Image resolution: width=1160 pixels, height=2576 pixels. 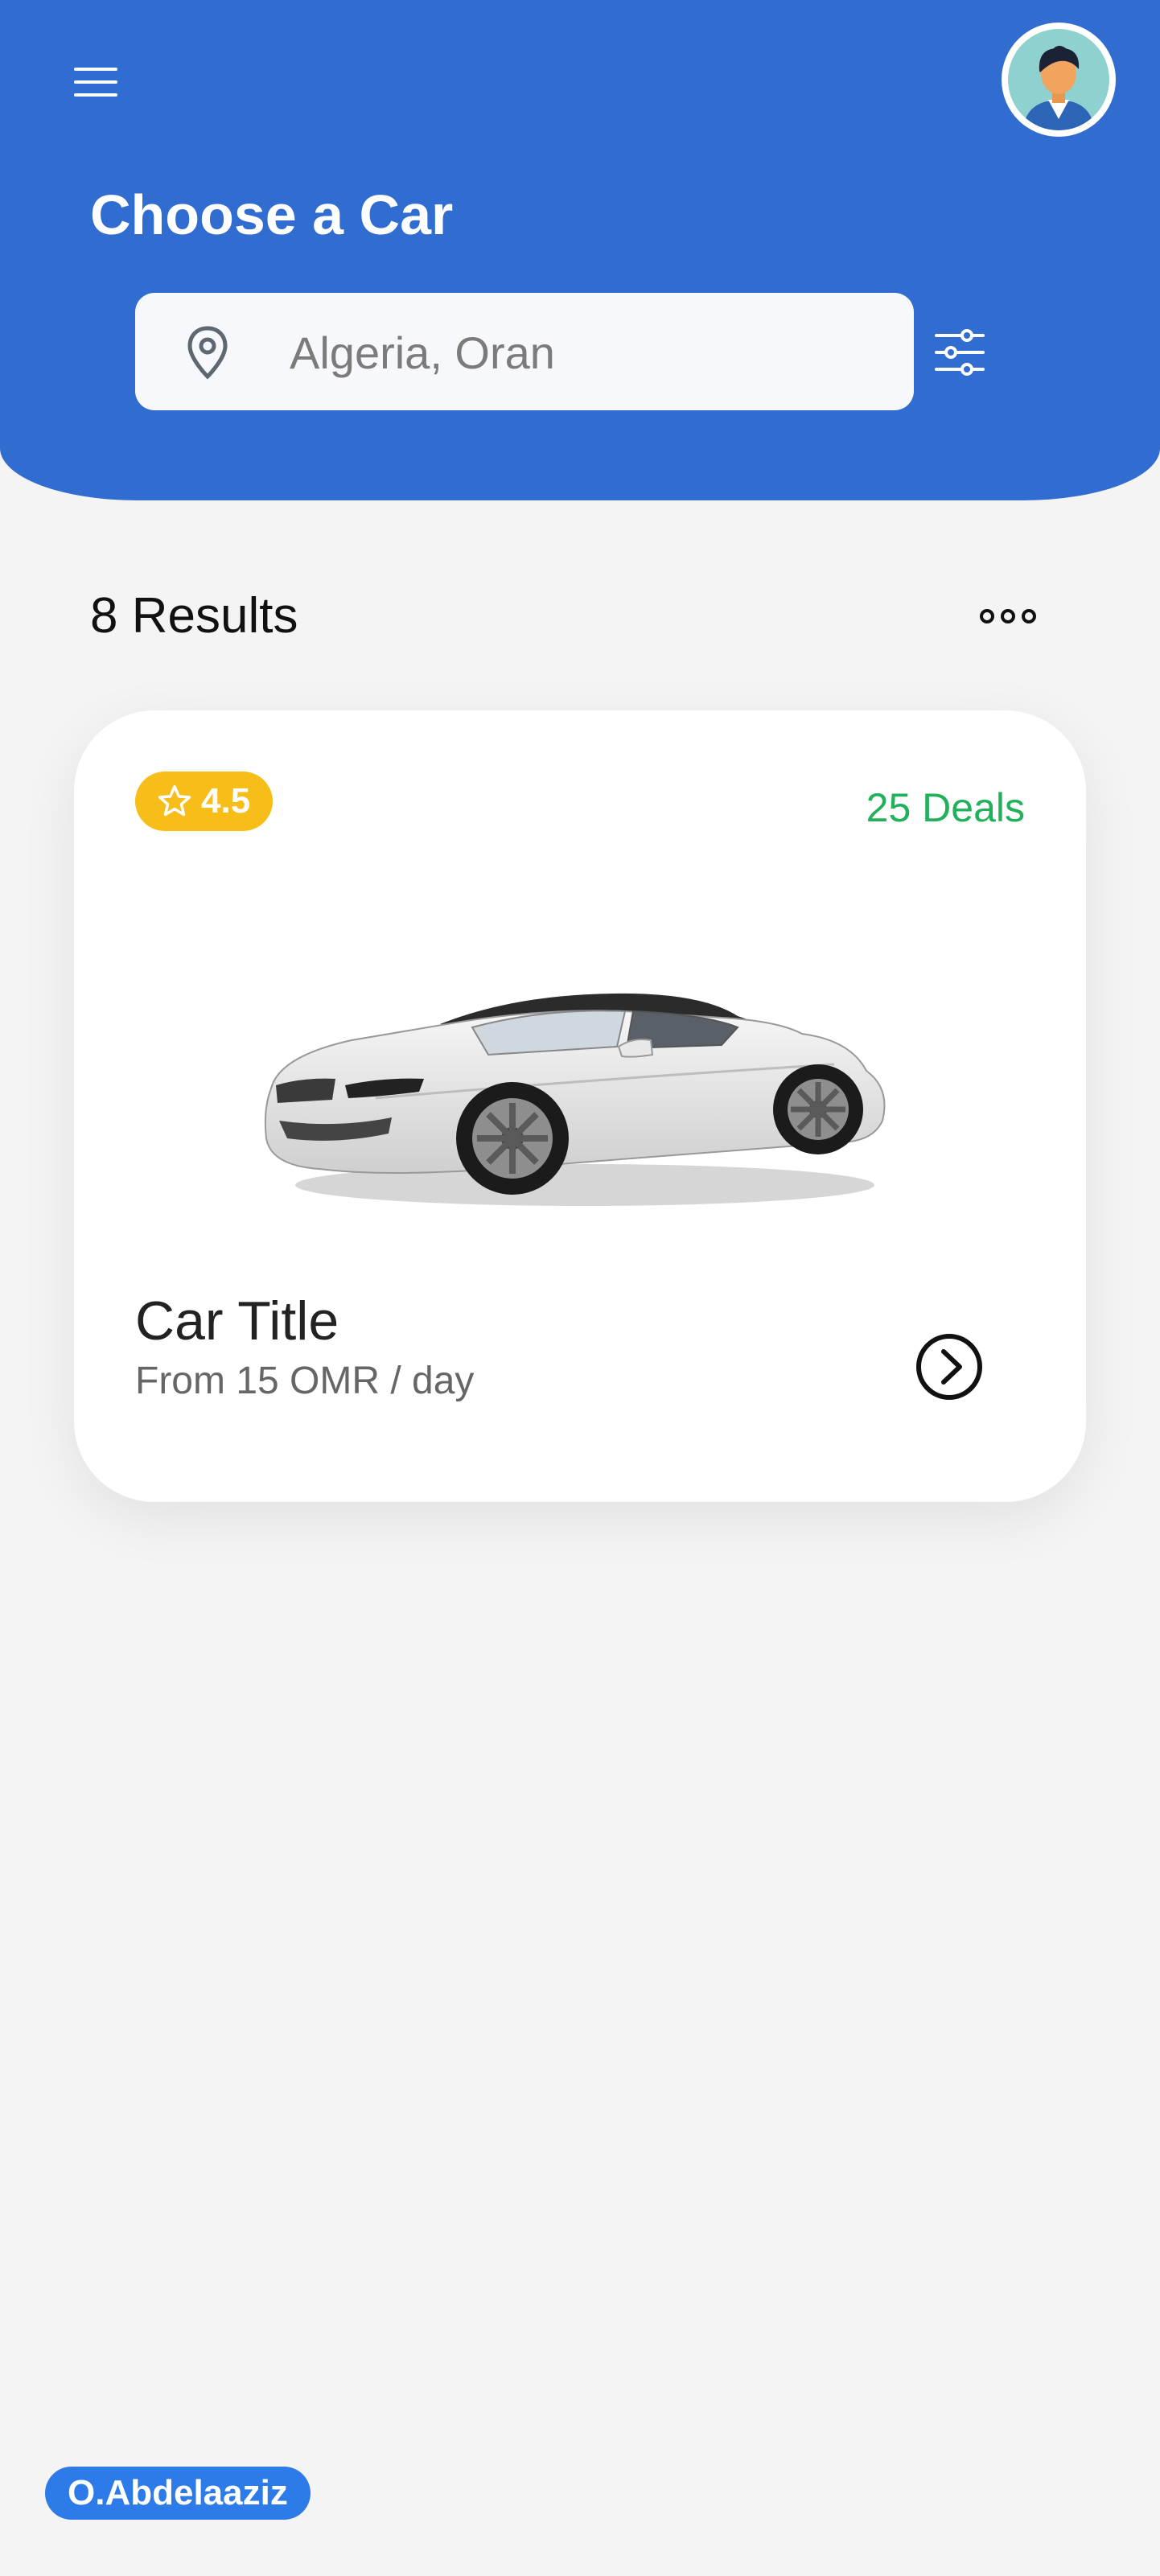 I want to click on hamburger-menu-icon, so click(x=98, y=82).